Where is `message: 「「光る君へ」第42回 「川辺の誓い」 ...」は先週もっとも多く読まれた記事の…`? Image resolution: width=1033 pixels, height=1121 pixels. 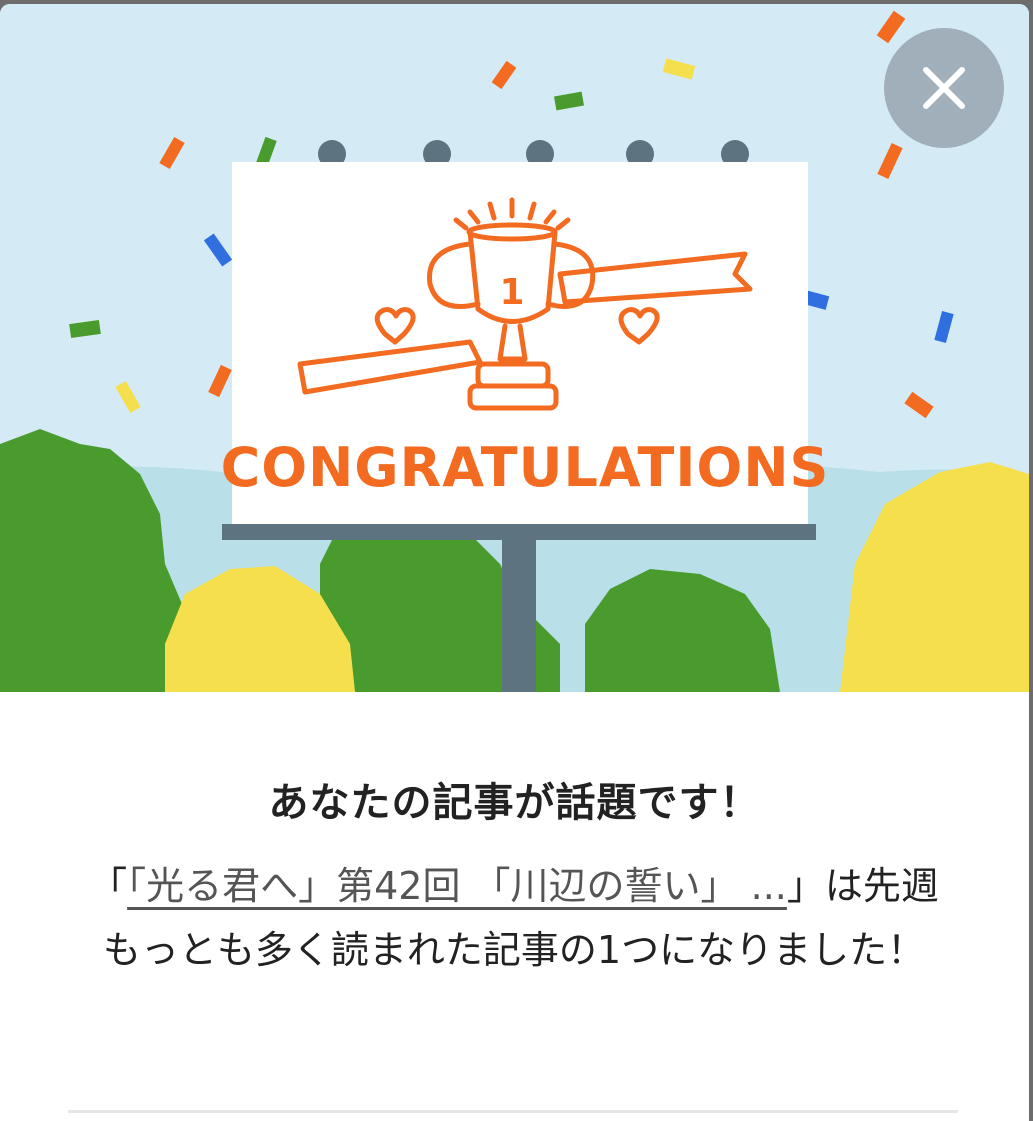
message: 「「光る君へ」第42回 「川辺の誓い」 ...」は先週もっとも多く読まれた記事の… is located at coordinates (514, 918).